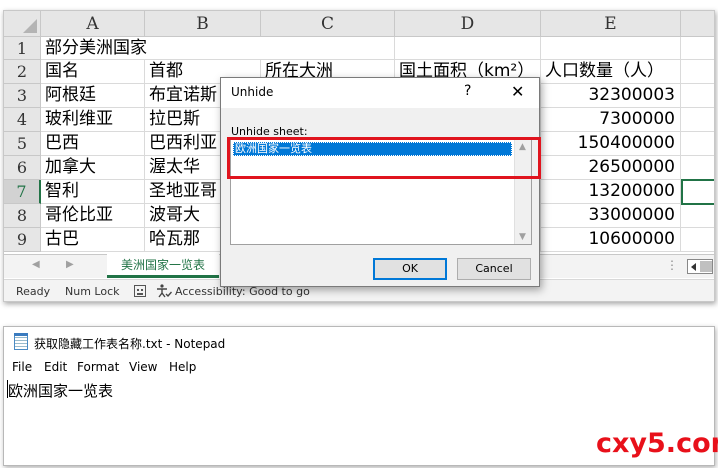 Image resolution: width=718 pixels, height=468 pixels. I want to click on dialog-title: Unhide, so click(252, 92).